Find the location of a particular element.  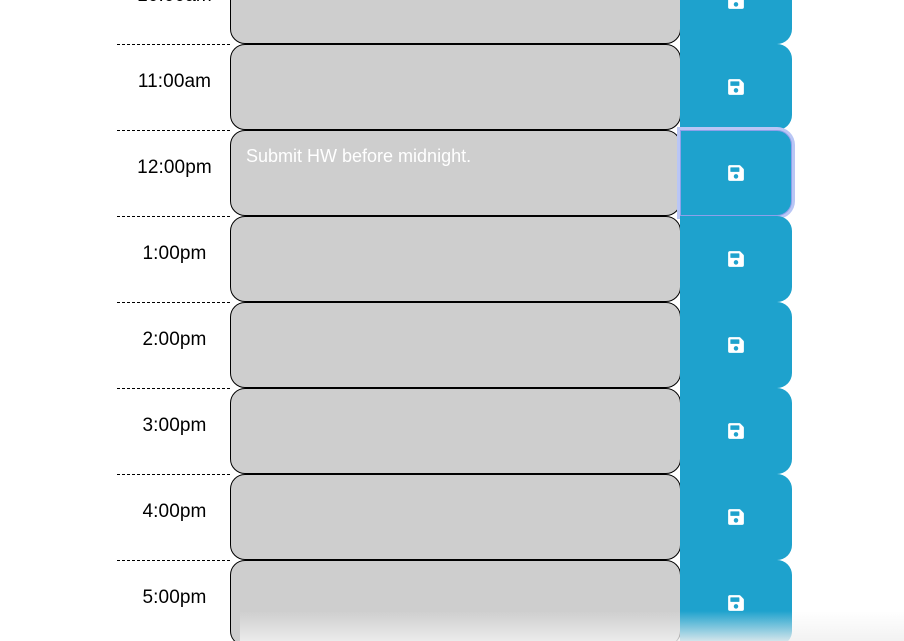

hour-label: 3:00pm is located at coordinates (173, 431).